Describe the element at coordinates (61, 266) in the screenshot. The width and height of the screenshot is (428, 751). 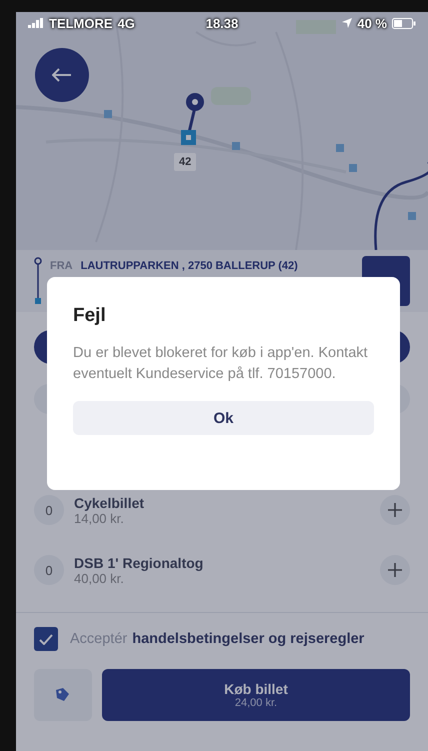
I see `from-label: FRA` at that location.